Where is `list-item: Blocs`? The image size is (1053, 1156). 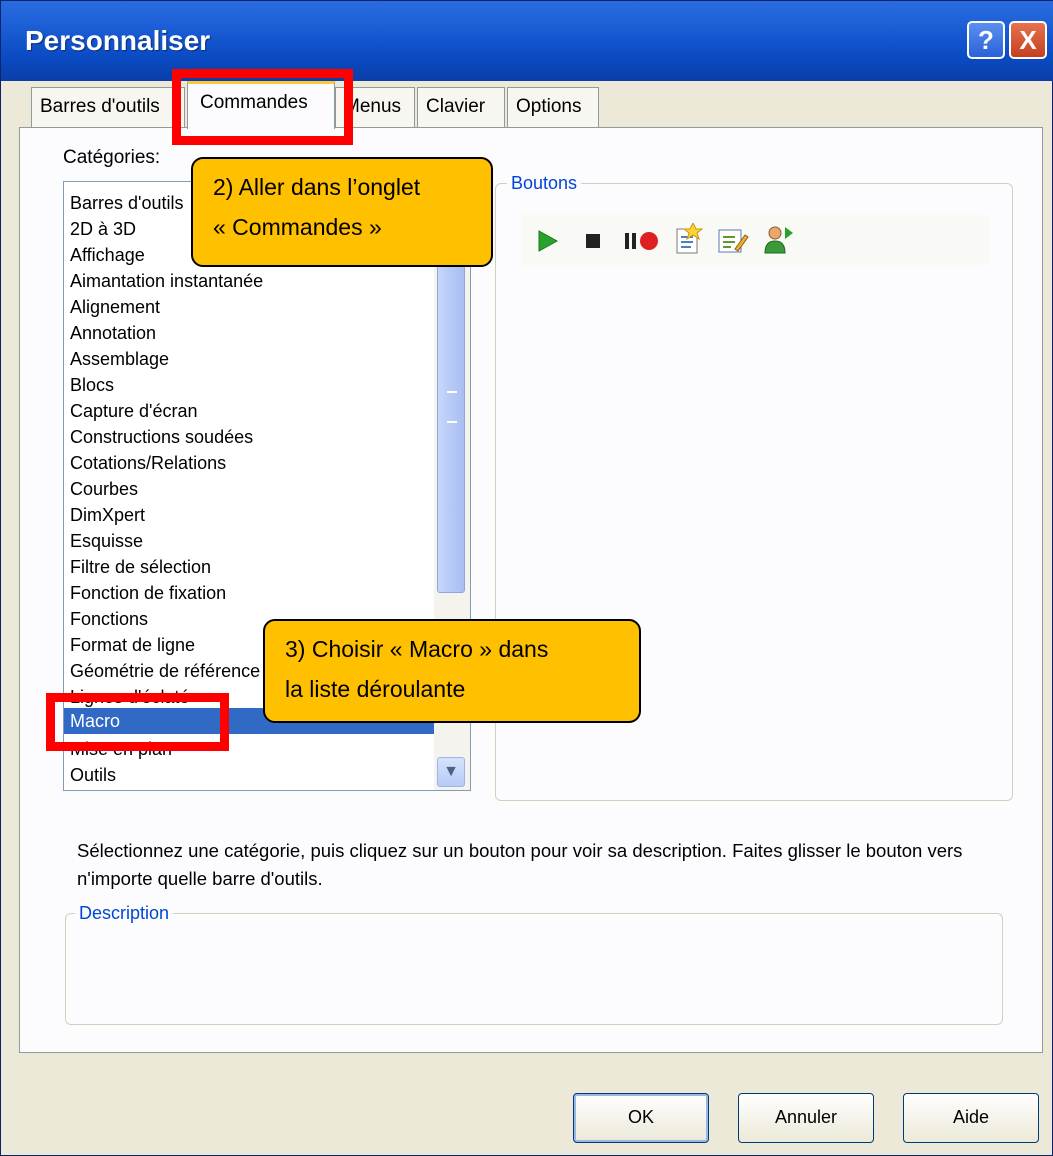 list-item: Blocs is located at coordinates (92, 385).